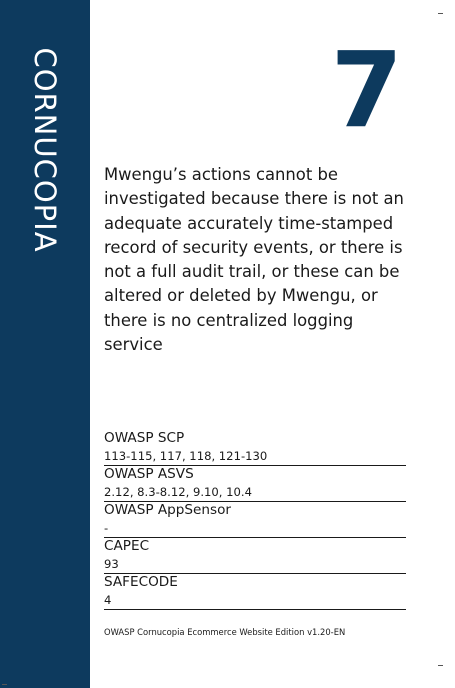  I want to click on mapping-label: SAFECODE, so click(141, 582).